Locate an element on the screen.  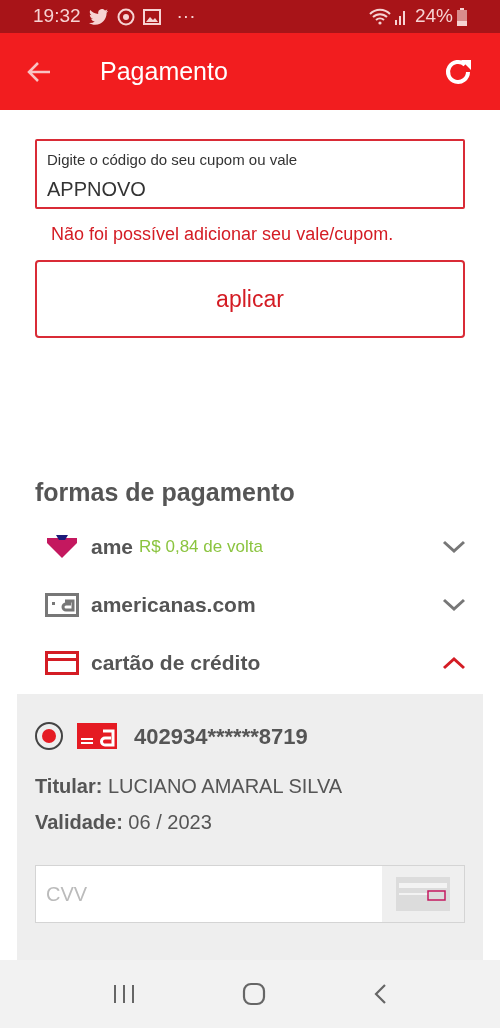
payment-method-row: ame R$ 0,84 de volta is located at coordinates (250, 546).